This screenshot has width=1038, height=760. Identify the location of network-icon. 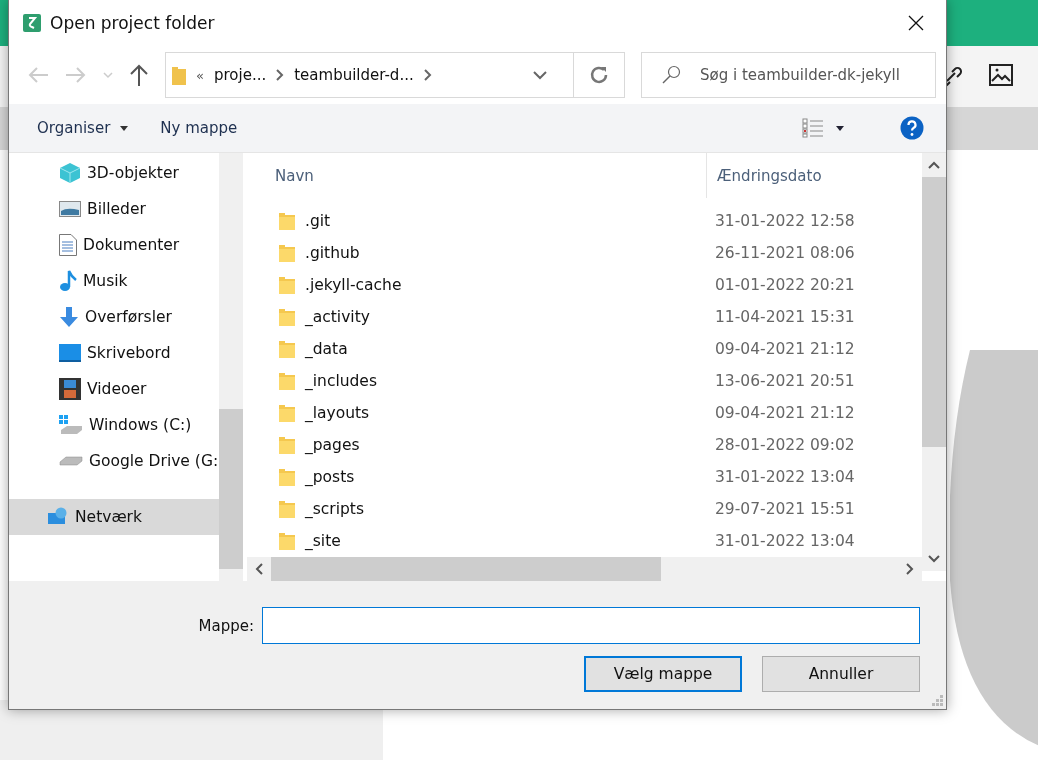
(58, 517).